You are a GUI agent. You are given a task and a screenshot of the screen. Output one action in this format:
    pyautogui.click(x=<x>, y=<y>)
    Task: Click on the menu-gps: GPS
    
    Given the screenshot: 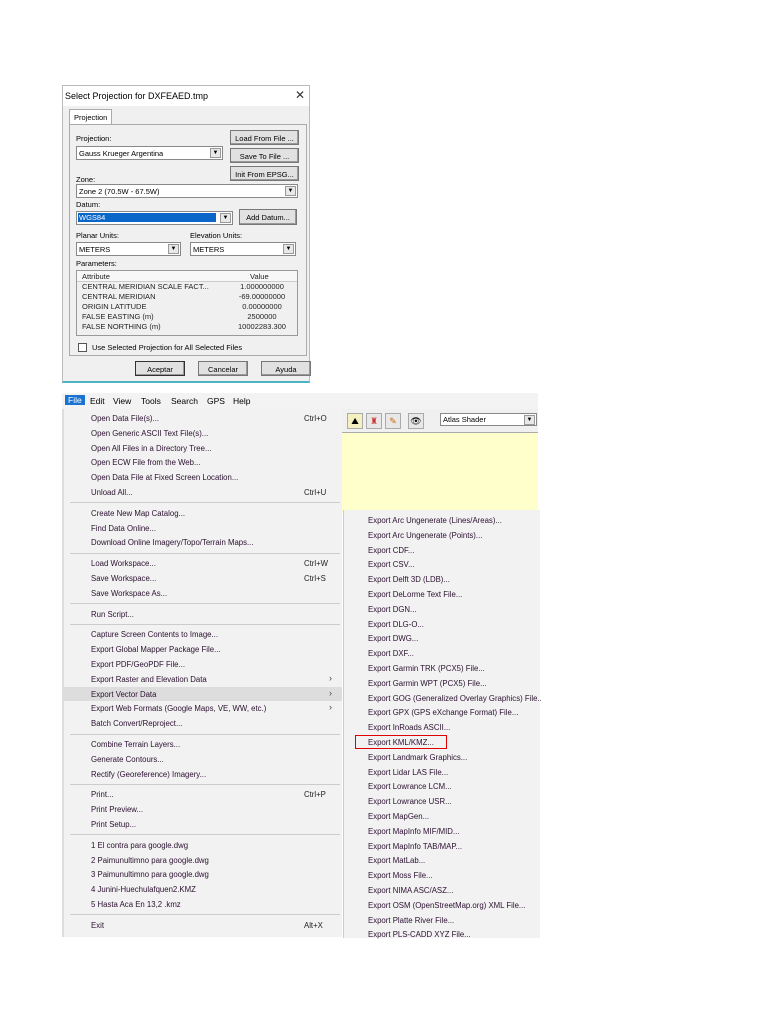 What is the action you would take?
    pyautogui.click(x=216, y=401)
    